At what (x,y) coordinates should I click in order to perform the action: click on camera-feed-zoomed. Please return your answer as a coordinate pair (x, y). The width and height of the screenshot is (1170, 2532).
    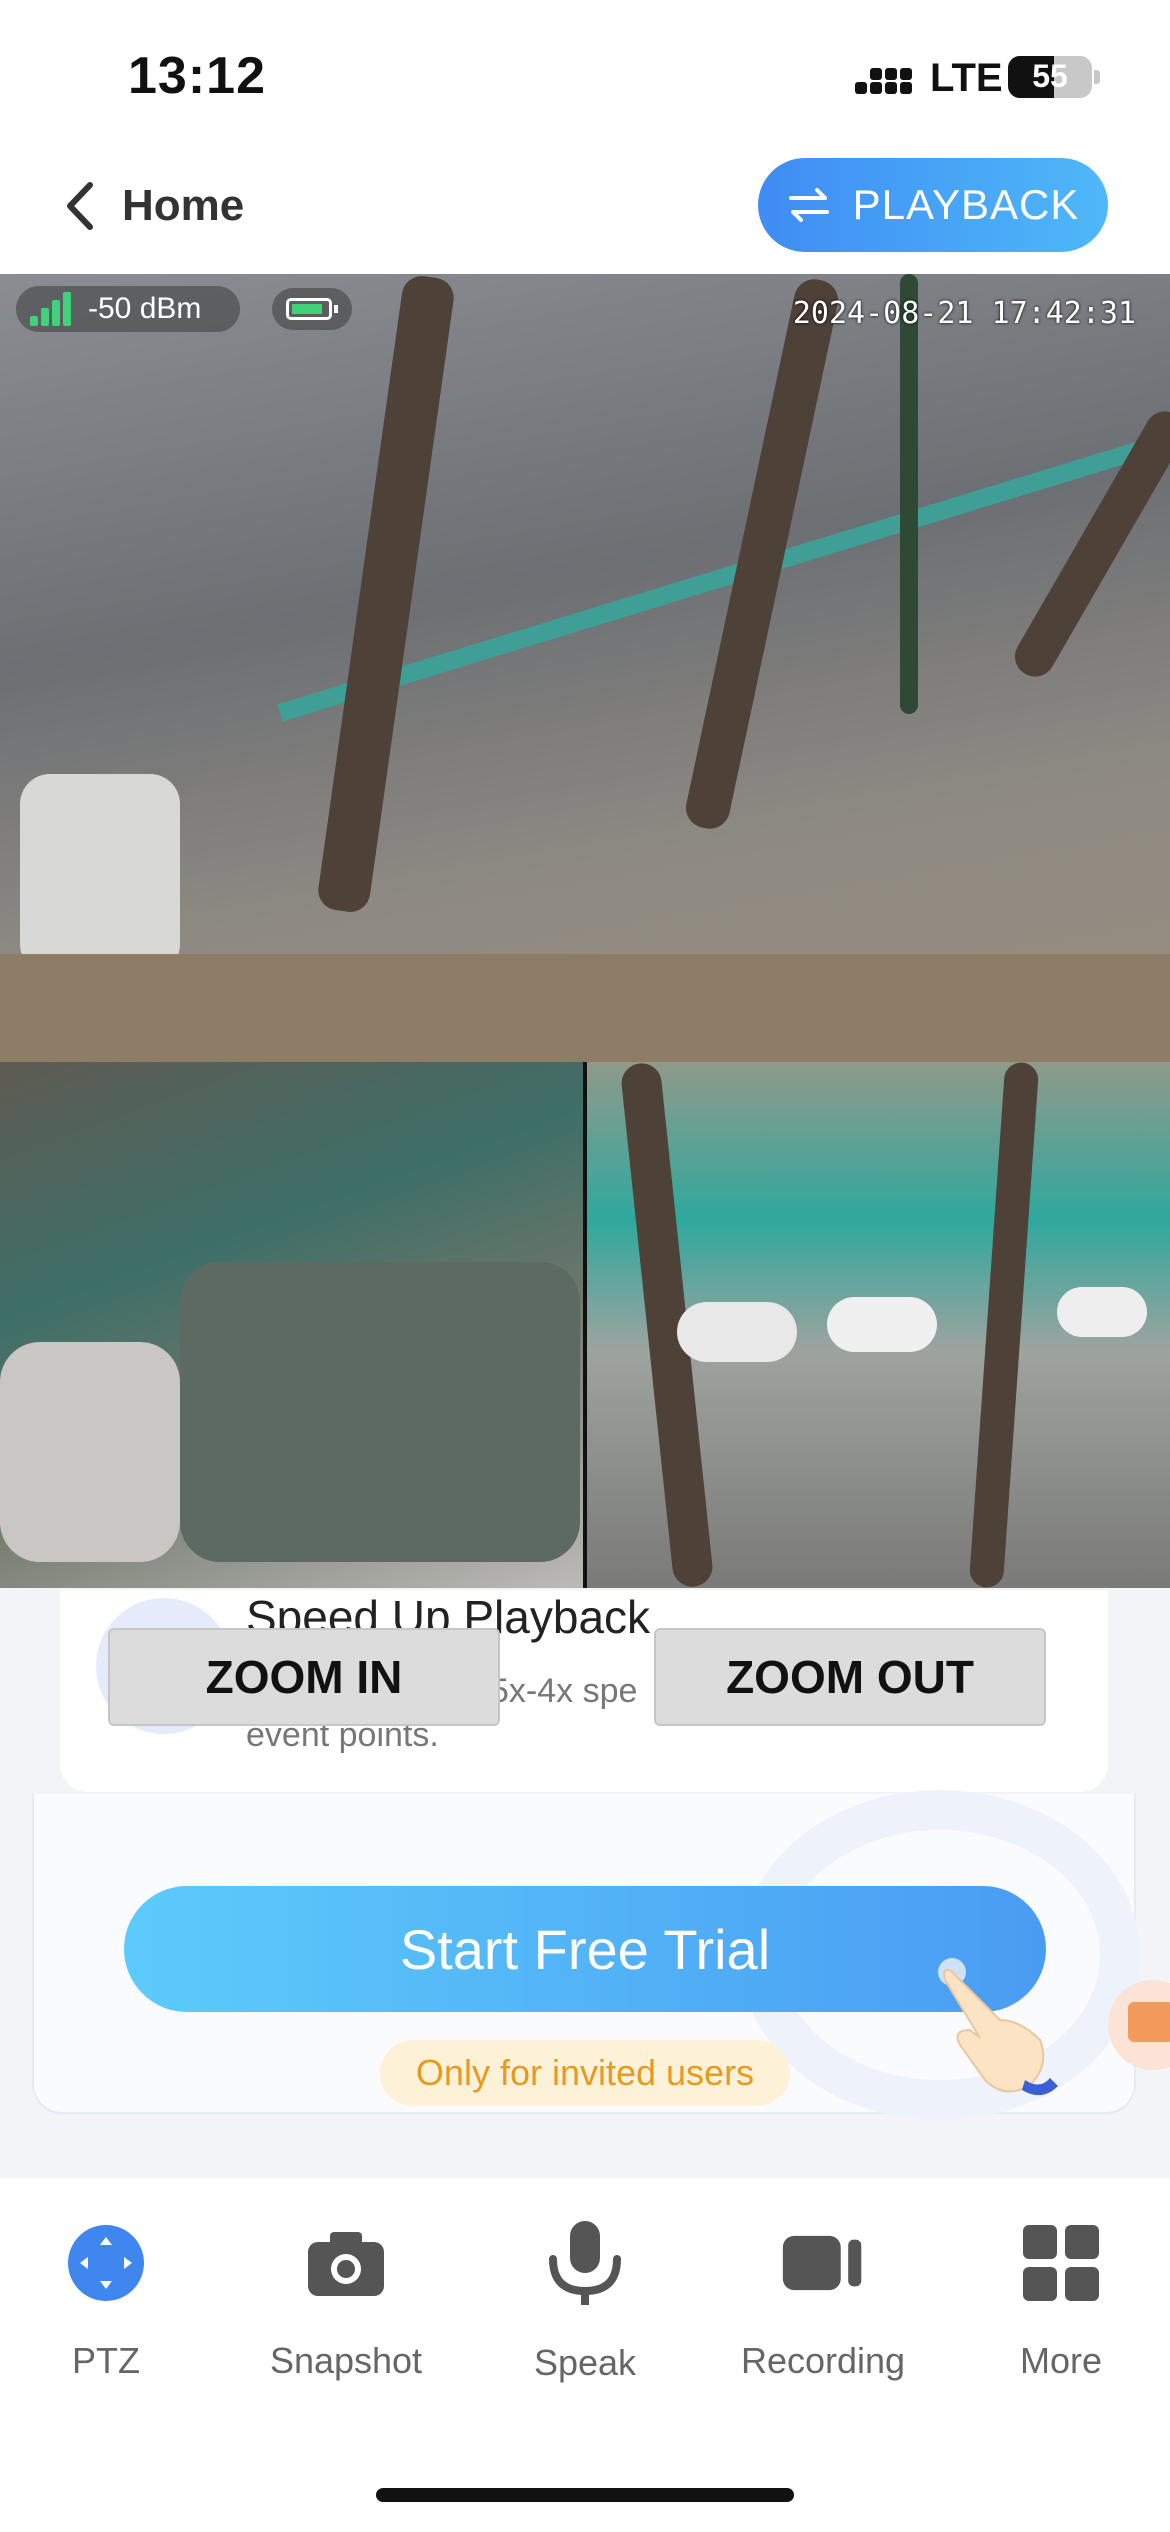
    Looking at the image, I should click on (291, 1325).